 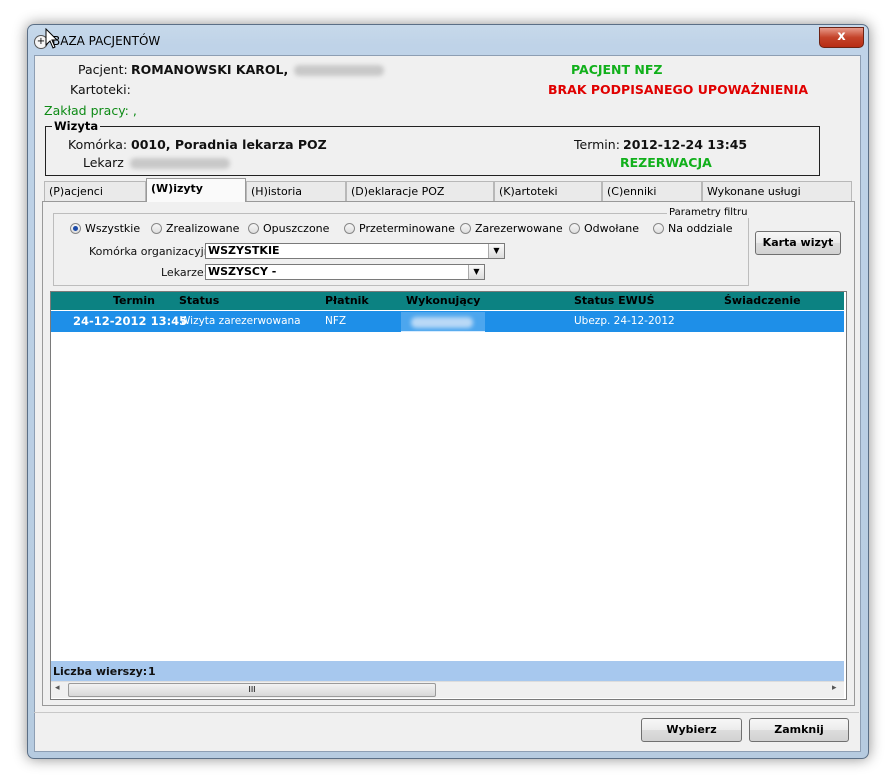 What do you see at coordinates (180, 163) in the screenshot?
I see `lekarz-name-redacted` at bounding box center [180, 163].